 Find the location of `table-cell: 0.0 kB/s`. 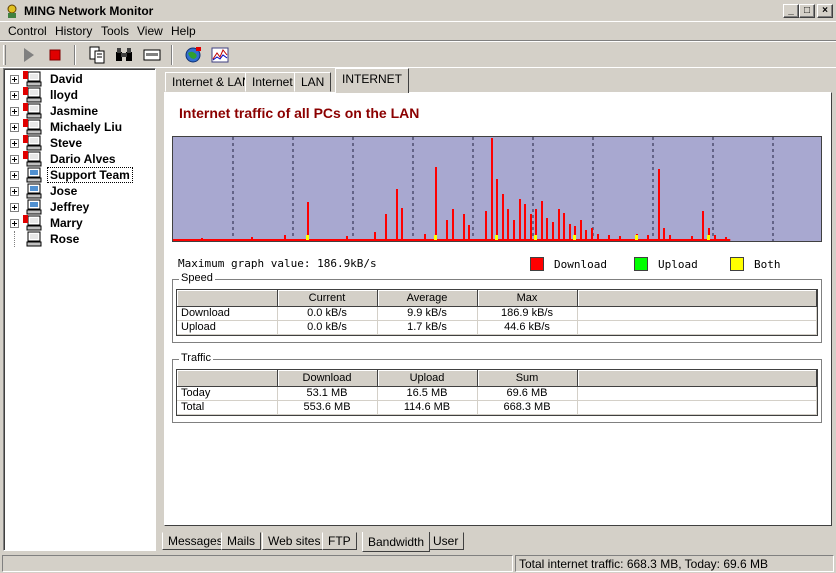

table-cell: 0.0 kB/s is located at coordinates (327, 327).